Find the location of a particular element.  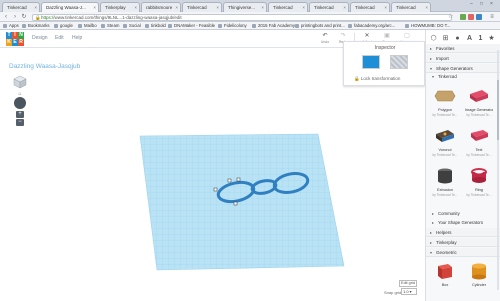

bookmark-item: google is located at coordinates (63, 26).